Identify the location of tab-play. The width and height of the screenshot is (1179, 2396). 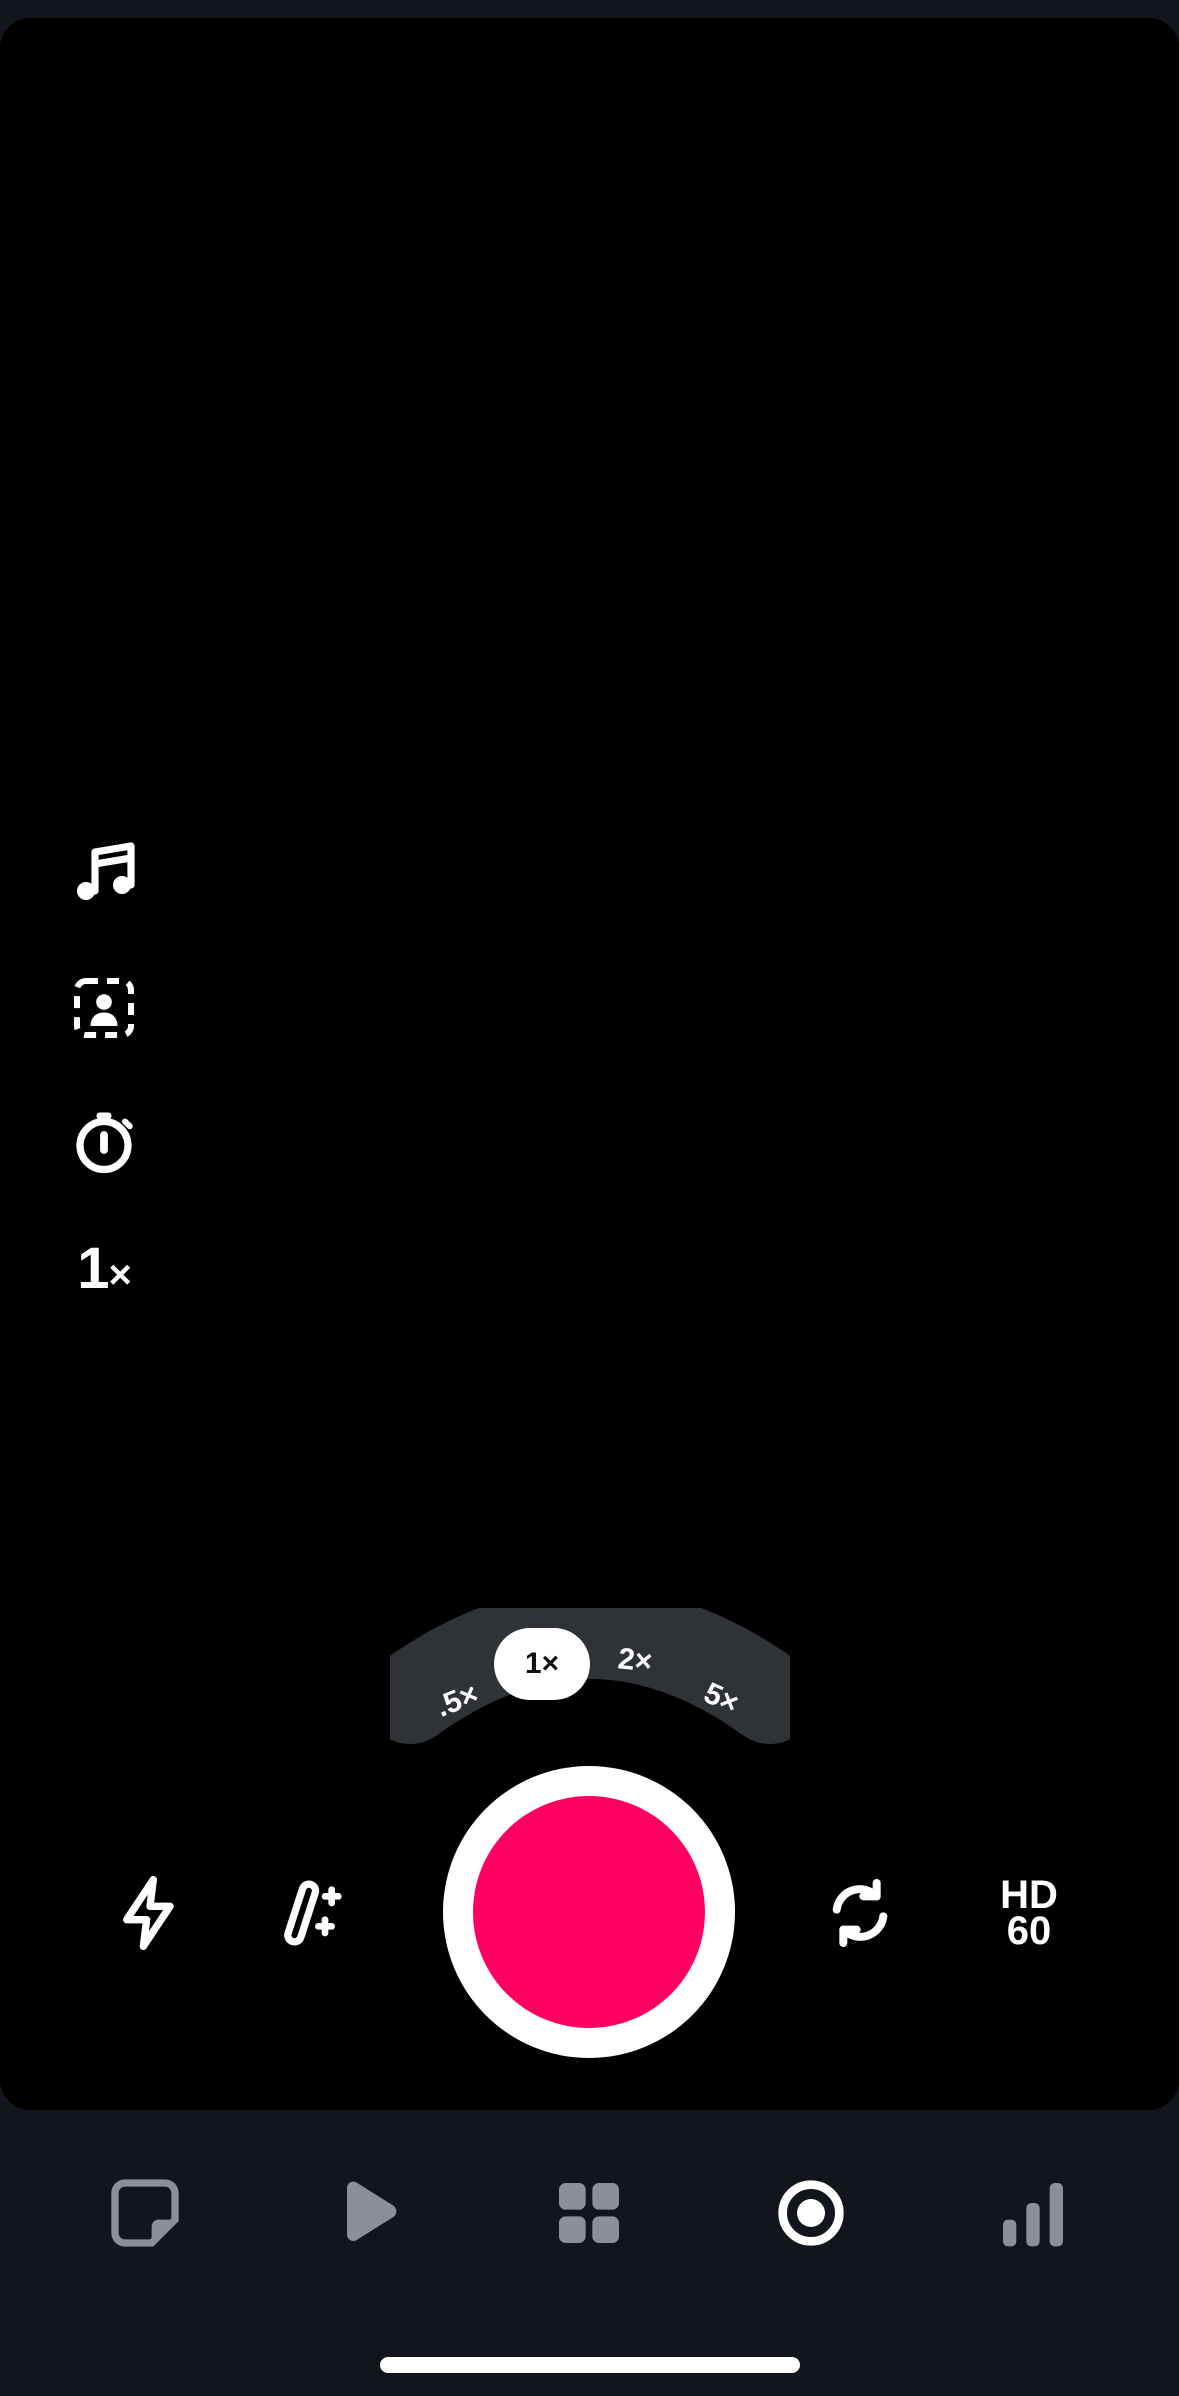
(367, 2213).